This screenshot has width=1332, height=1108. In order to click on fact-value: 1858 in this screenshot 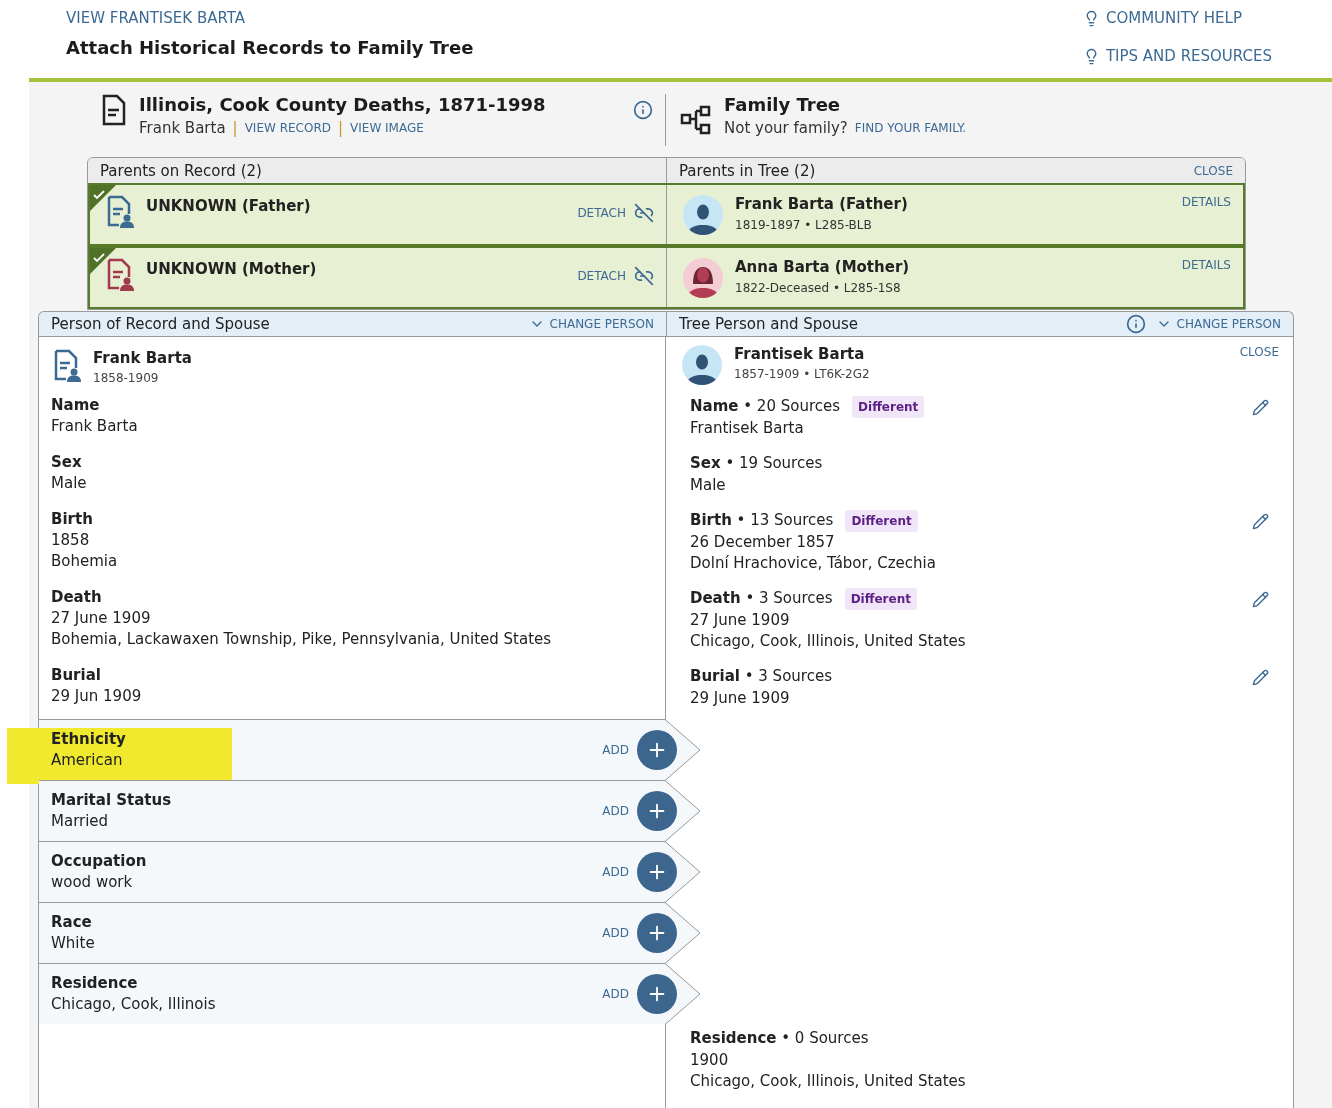, I will do `click(71, 540)`.